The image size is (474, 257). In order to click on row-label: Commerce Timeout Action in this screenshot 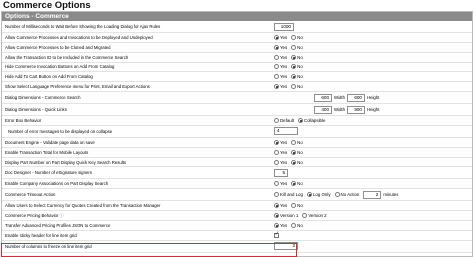, I will do `click(30, 195)`.